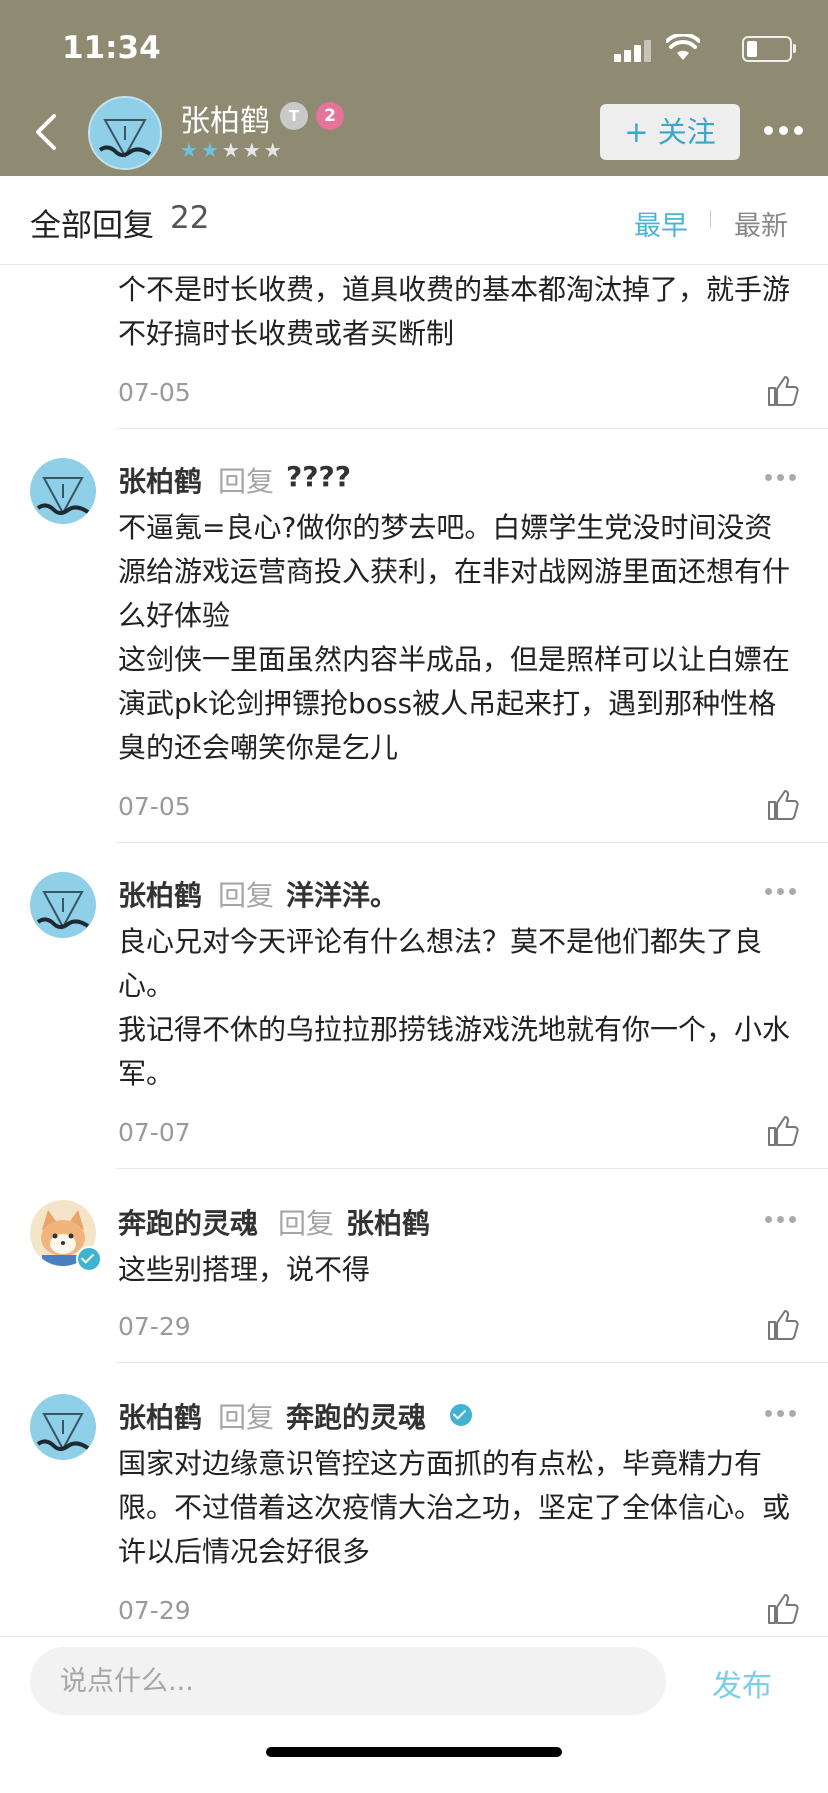  Describe the element at coordinates (670, 132) in the screenshot. I see `follow-button: + 关注` at that location.